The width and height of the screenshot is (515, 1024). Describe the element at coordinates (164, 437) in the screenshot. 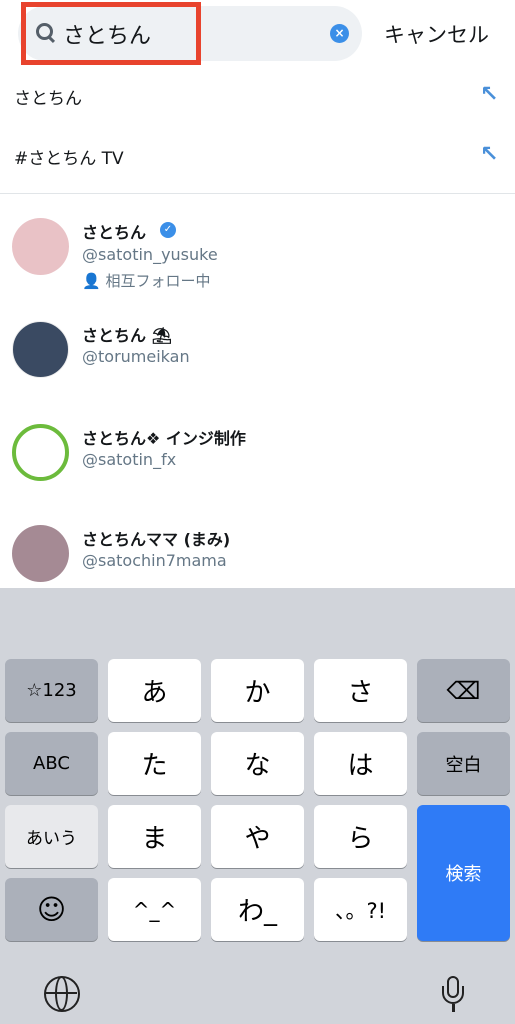

I see `user-name: さとちん❖ インジ制作` at that location.